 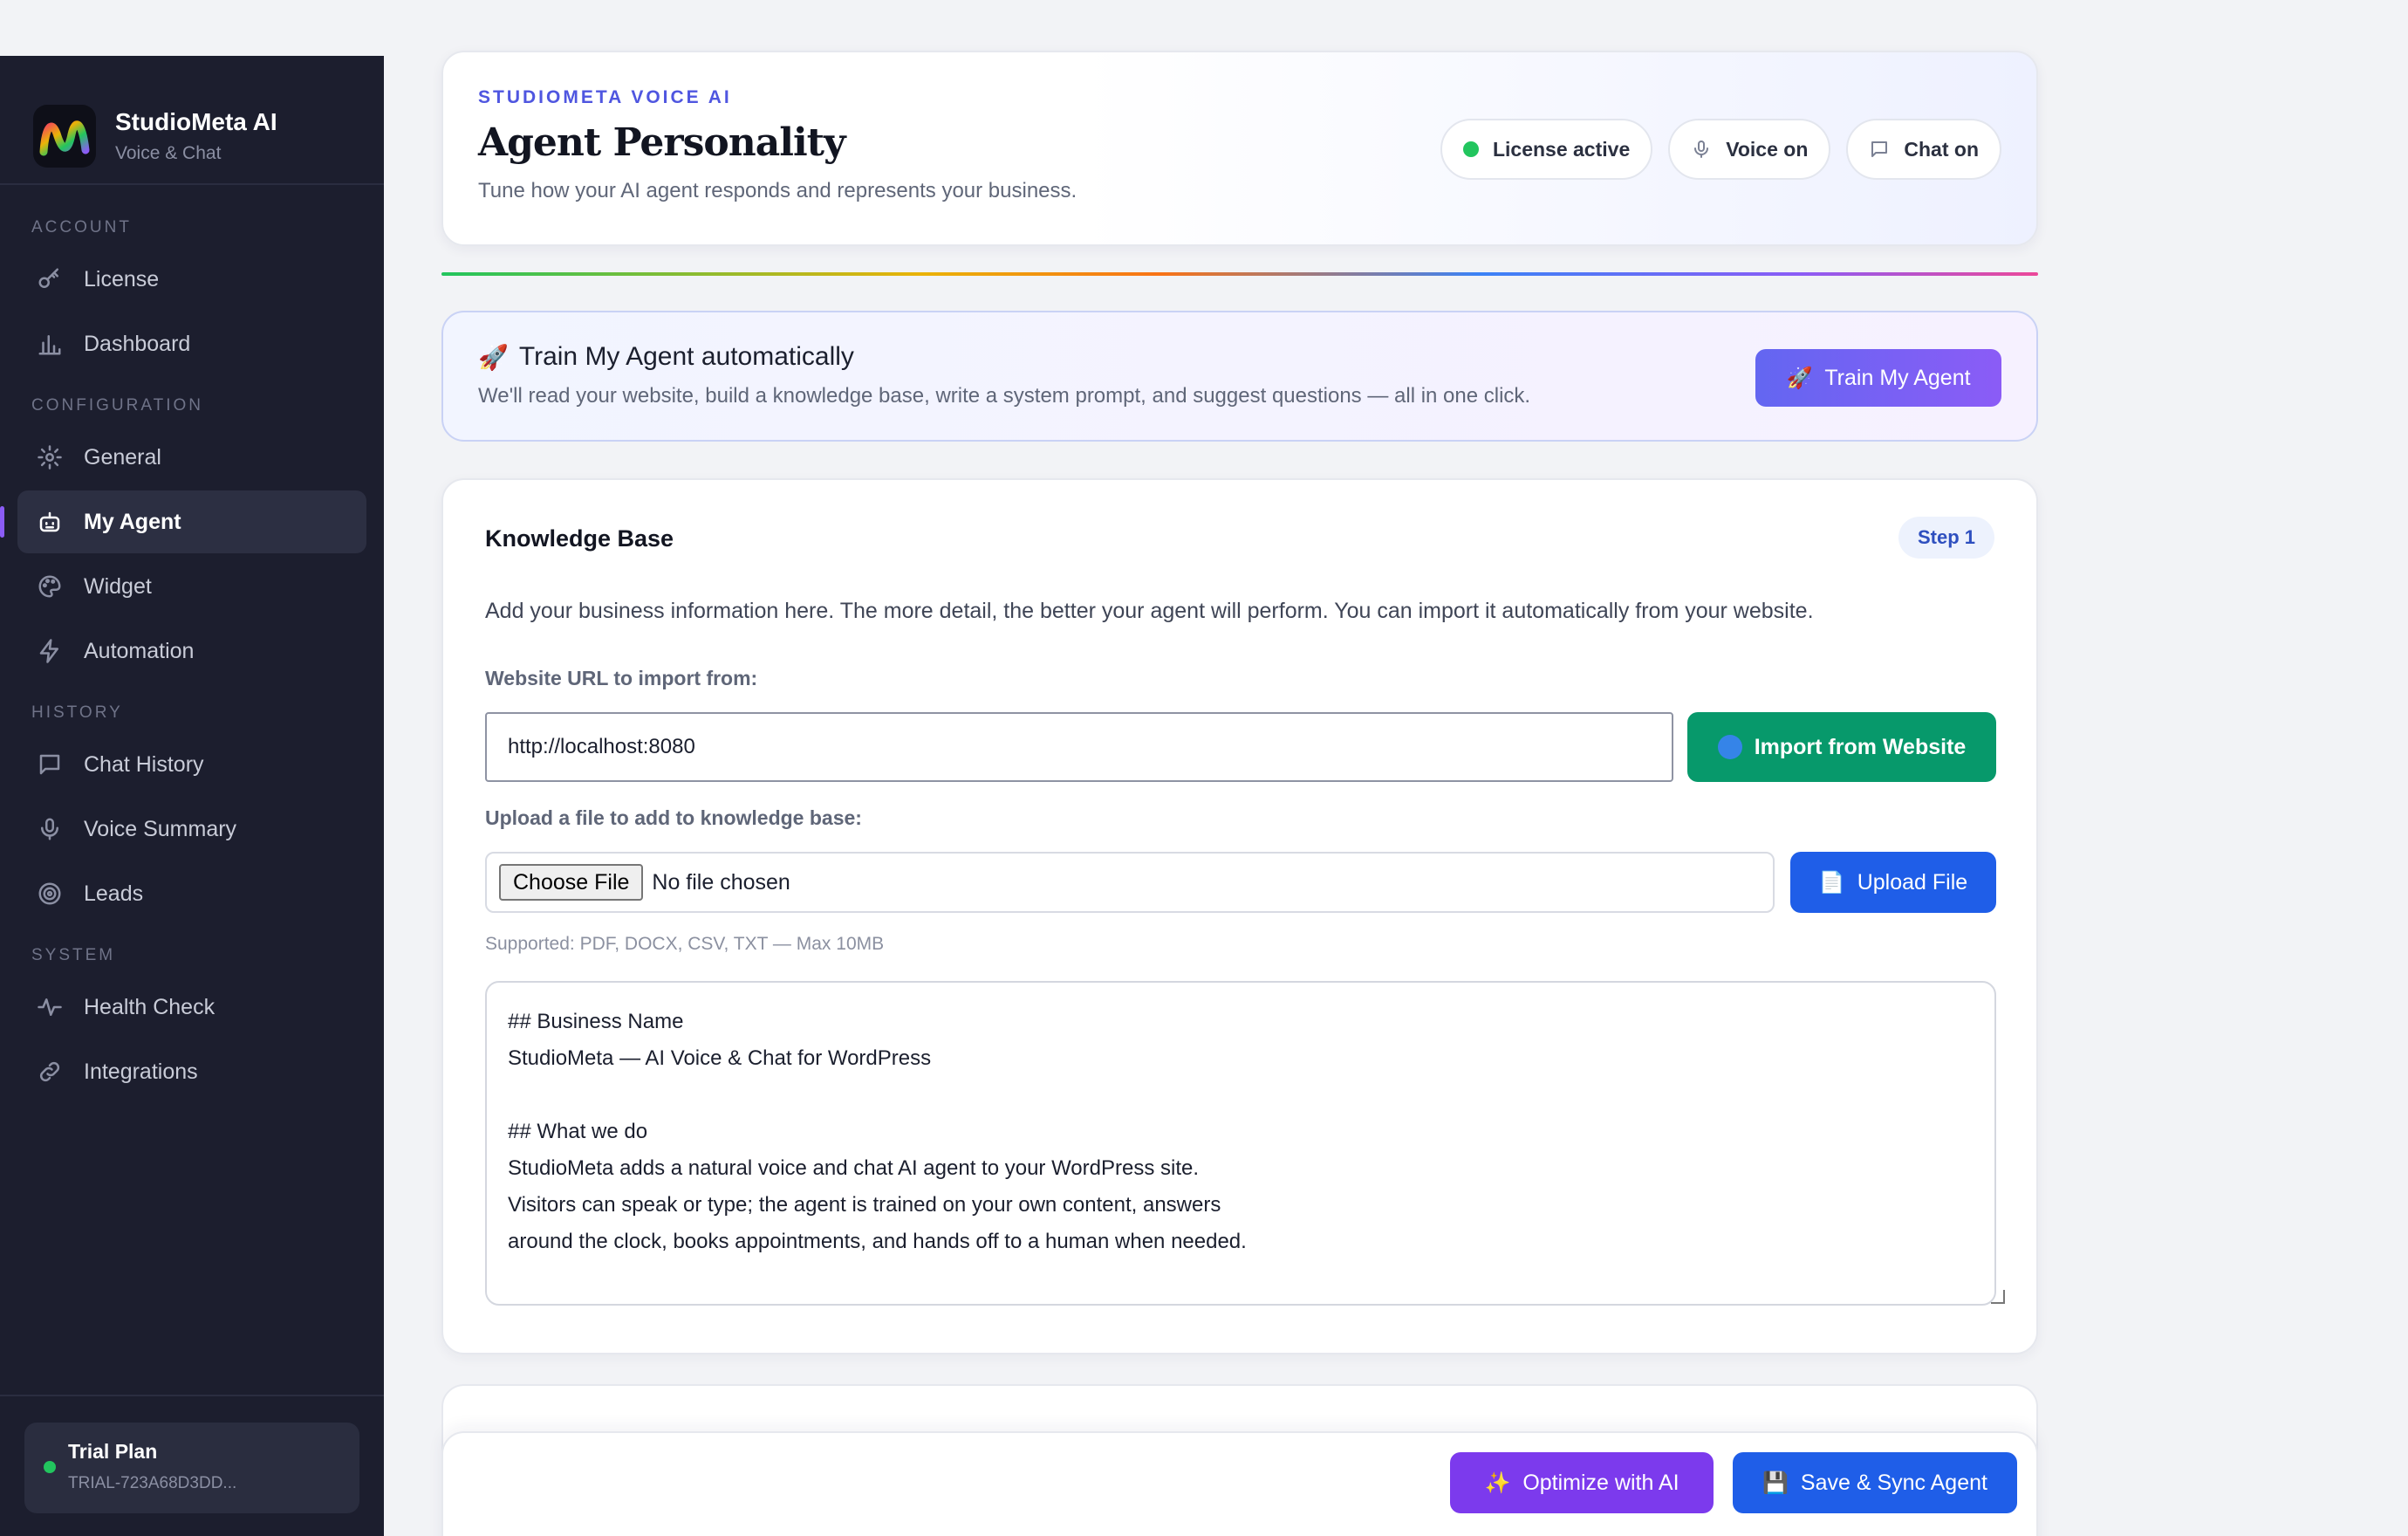 I want to click on rainbow-divider, so click(x=1240, y=274).